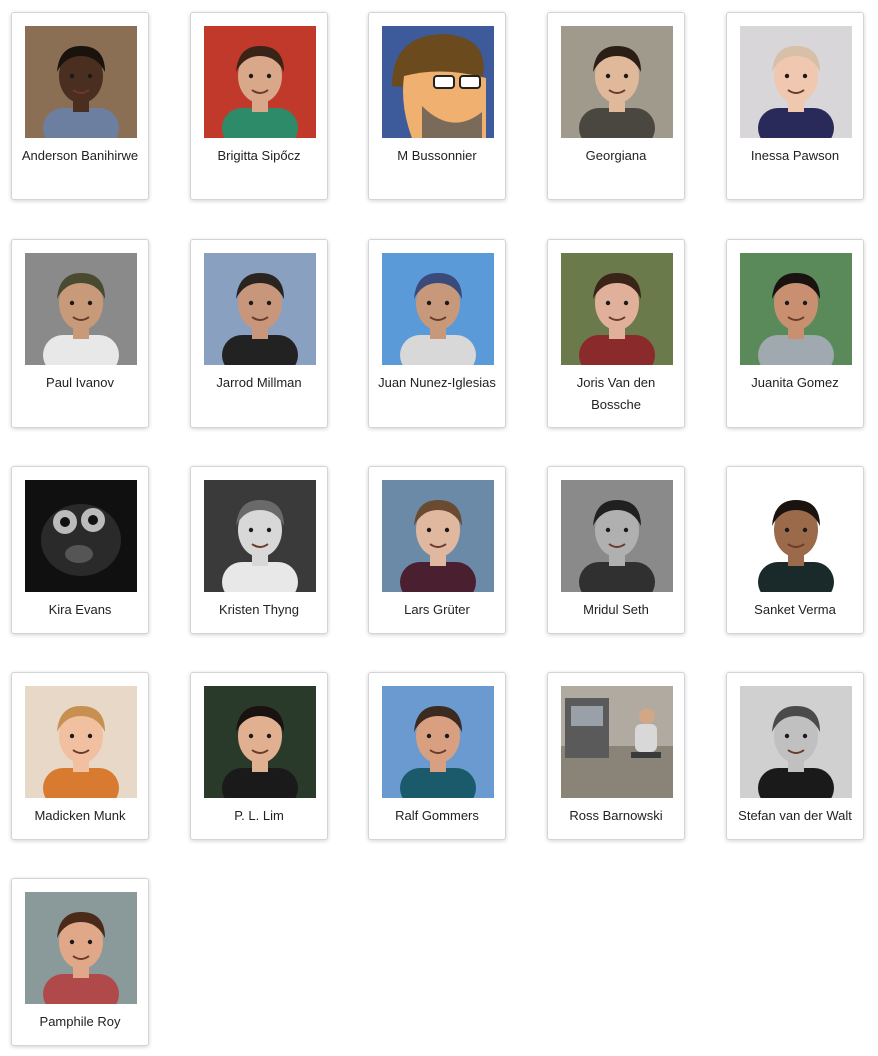  I want to click on team-member-card: Joris Van den Bossche, so click(616, 333).